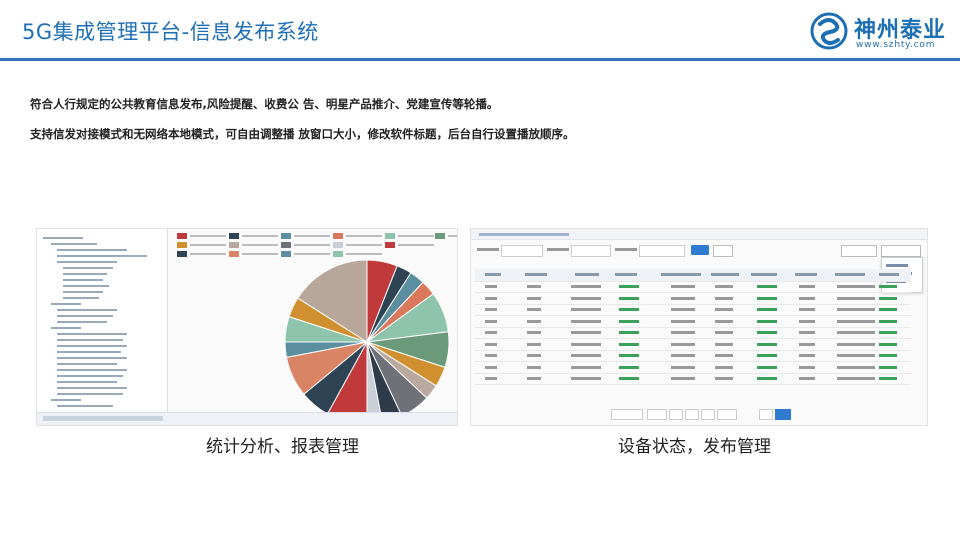 Image resolution: width=960 pixels, height=540 pixels. I want to click on filter-row, so click(699, 250).